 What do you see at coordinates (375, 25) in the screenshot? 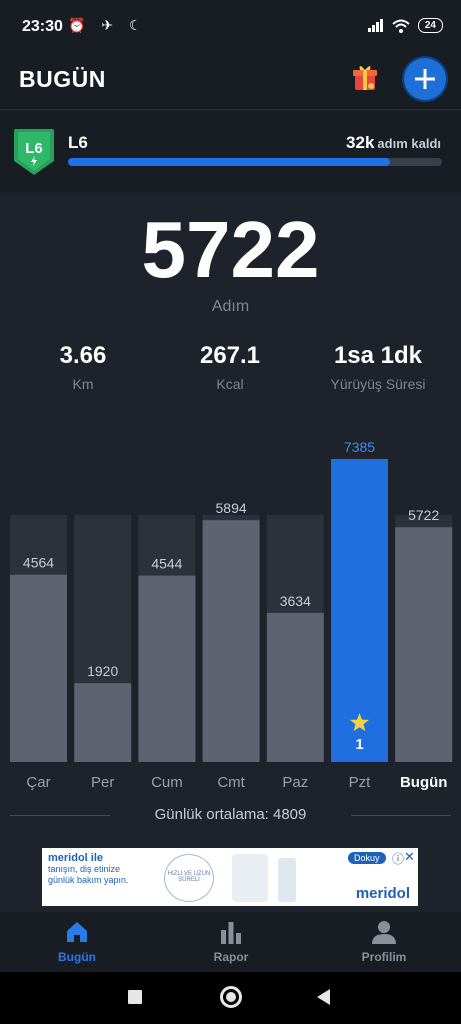
I see `signal-icon` at bounding box center [375, 25].